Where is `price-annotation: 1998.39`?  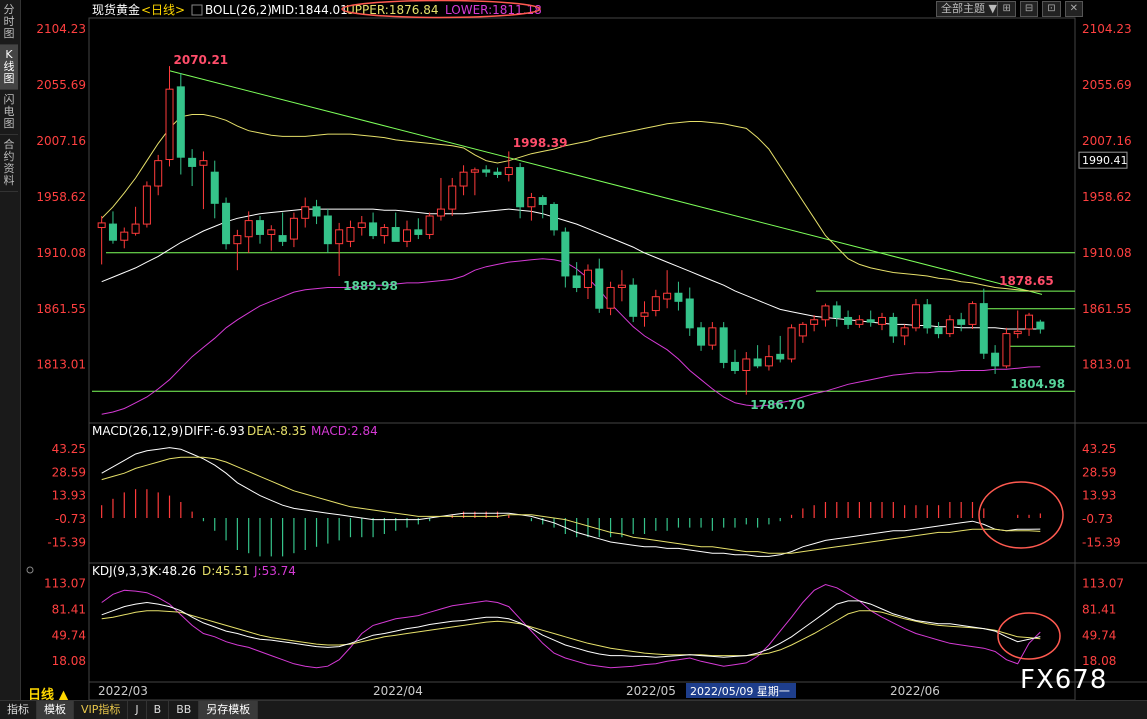 price-annotation: 1998.39 is located at coordinates (540, 143).